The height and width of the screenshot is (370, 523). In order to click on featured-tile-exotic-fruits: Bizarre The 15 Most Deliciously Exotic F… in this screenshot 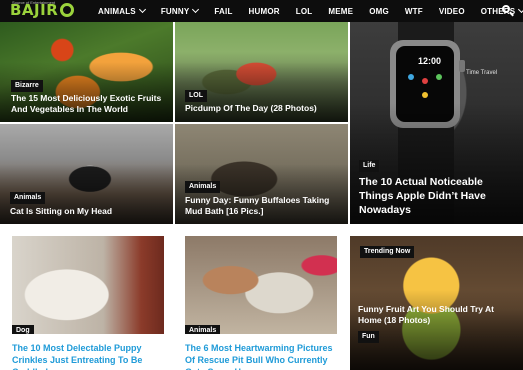, I will do `click(86, 72)`.